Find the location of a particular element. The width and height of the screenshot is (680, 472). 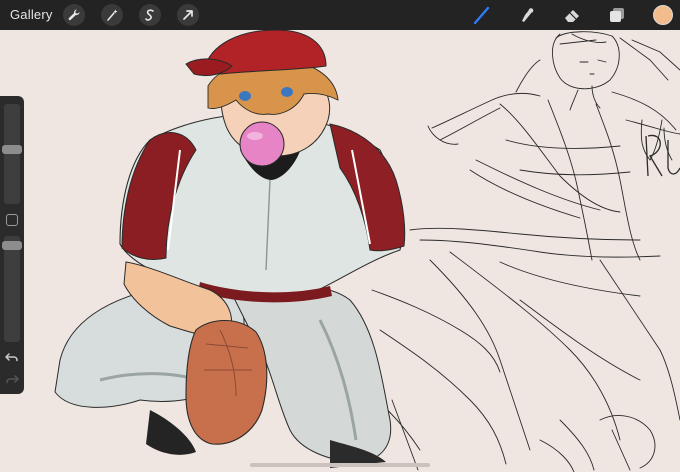

brush-icon is located at coordinates (481, 15).